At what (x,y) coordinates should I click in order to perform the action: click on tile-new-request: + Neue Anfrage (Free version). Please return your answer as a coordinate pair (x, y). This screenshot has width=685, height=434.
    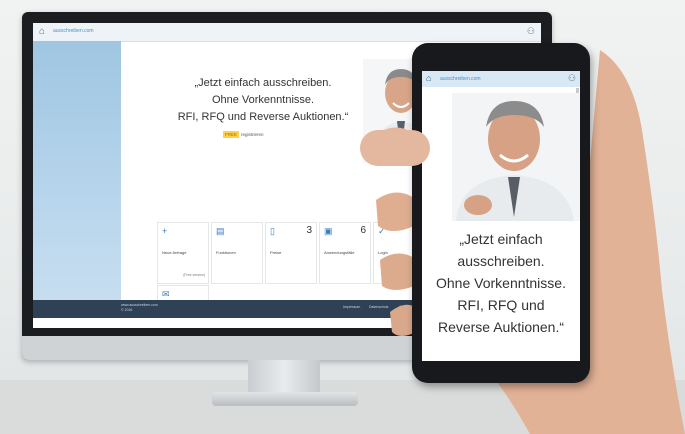
    Looking at the image, I should click on (183, 253).